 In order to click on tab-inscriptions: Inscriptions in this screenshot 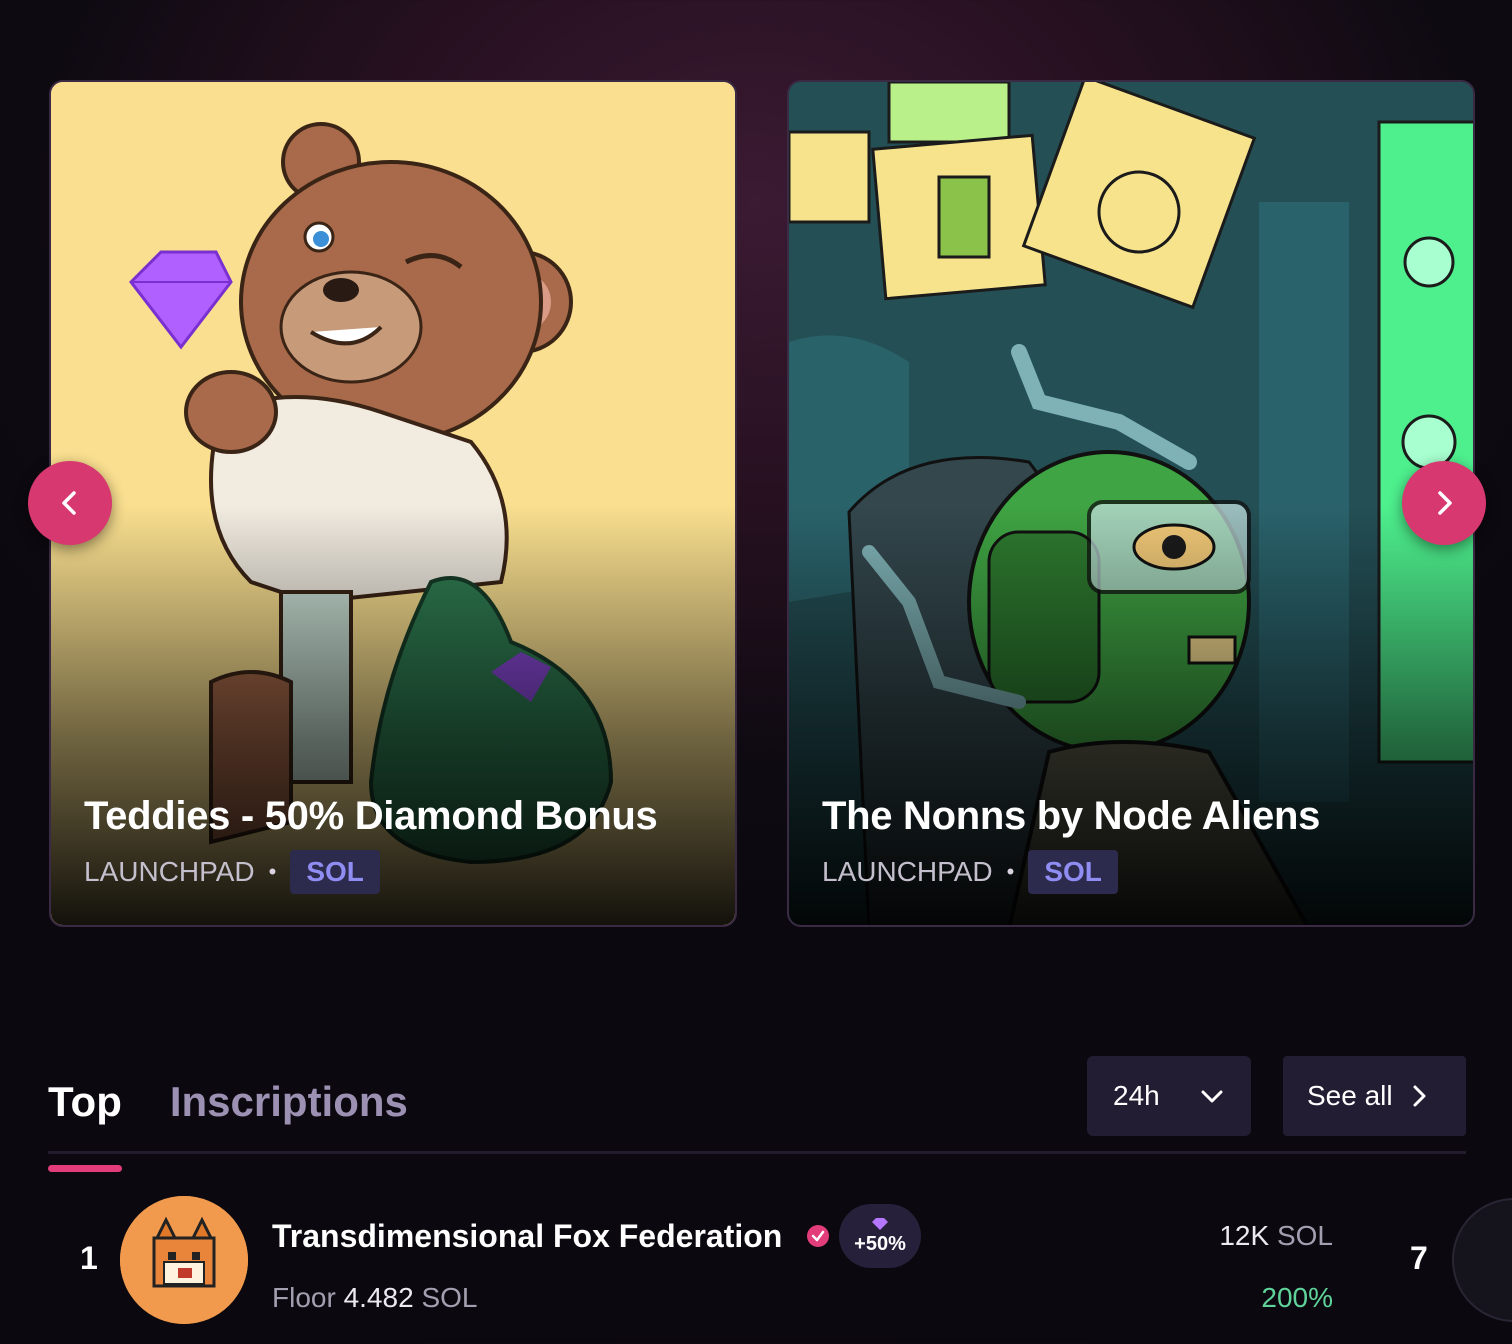, I will do `click(289, 1102)`.